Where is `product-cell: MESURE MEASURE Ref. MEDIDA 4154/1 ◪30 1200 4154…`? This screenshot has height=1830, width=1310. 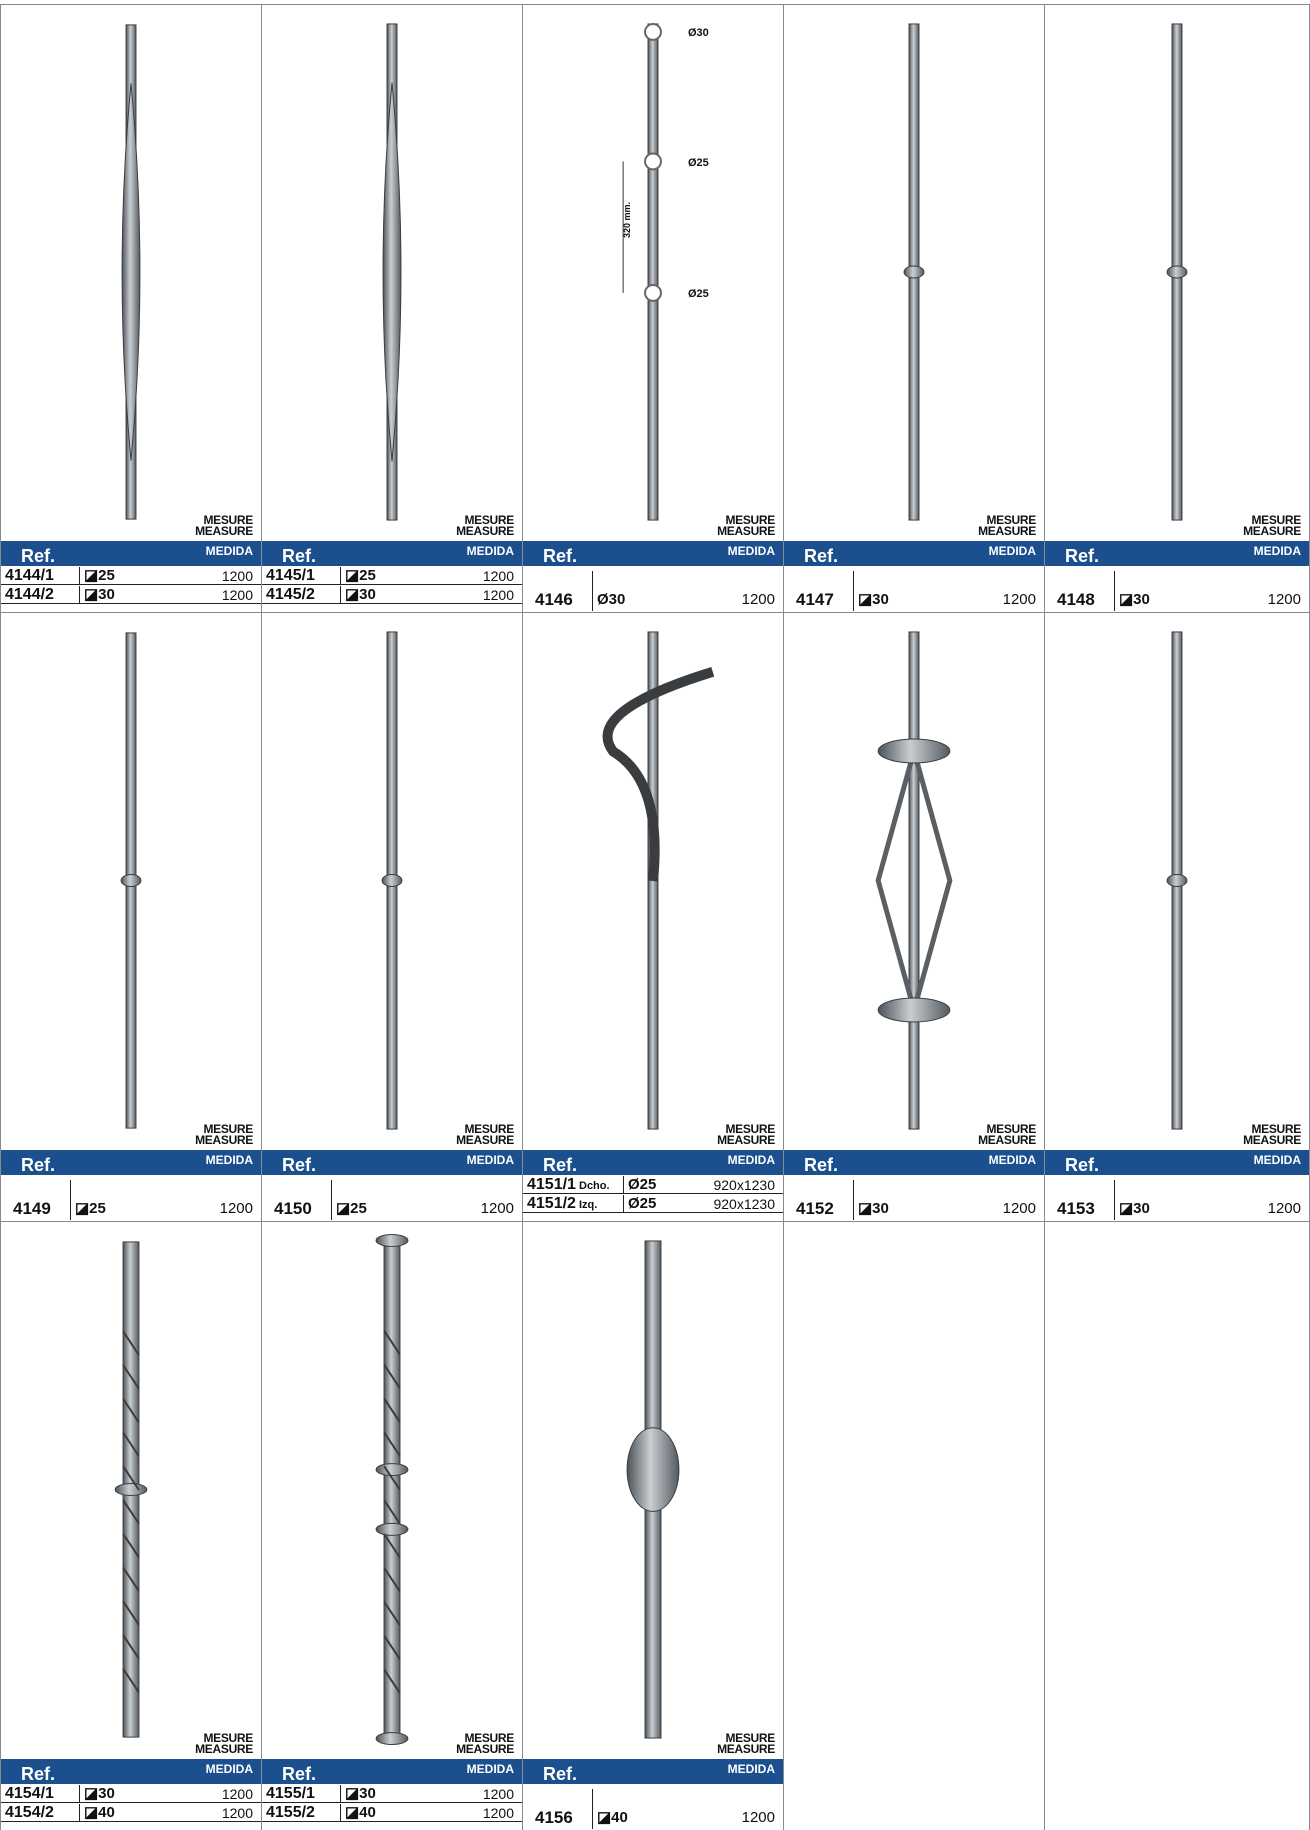
product-cell: MESURE MEASURE Ref. MEDIDA 4154/1 ◪30 1200 4154… is located at coordinates (131, 1525).